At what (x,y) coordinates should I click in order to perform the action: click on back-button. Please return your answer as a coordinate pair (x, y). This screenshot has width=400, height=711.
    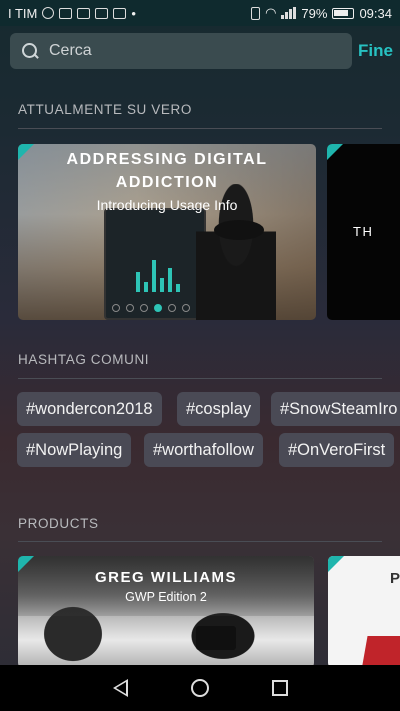
    Looking at the image, I should click on (120, 688).